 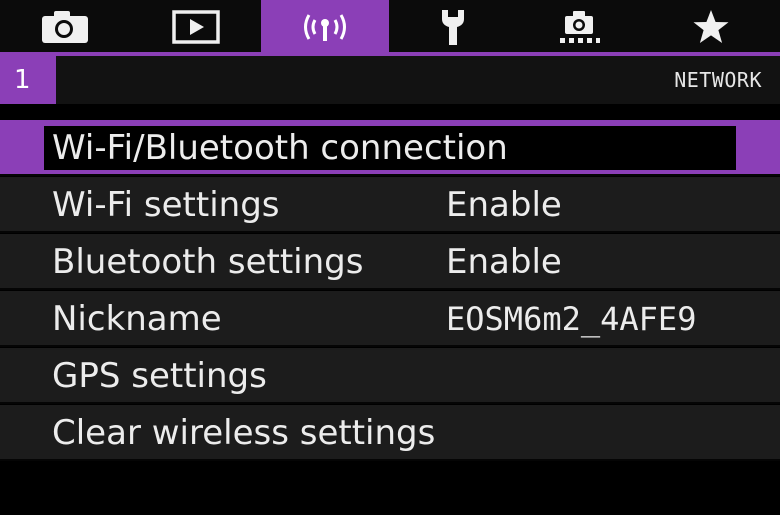 I want to click on menu-item-nickname: Nickname EOSM6m2_4AFE9, so click(x=390, y=319).